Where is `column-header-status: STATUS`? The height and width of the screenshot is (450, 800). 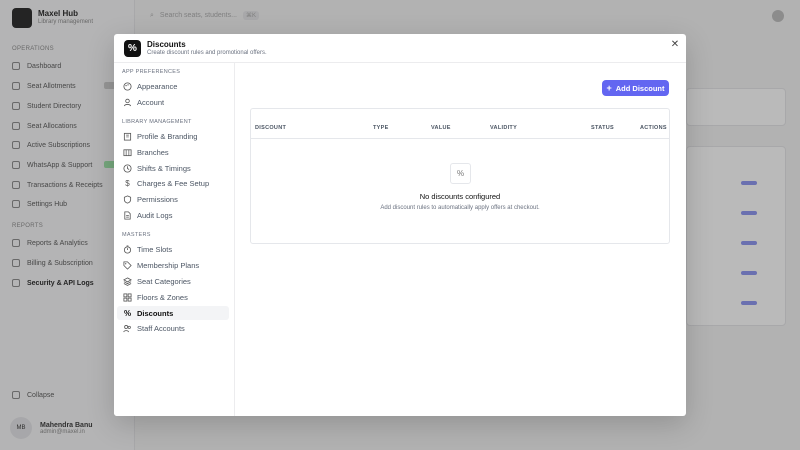 column-header-status: STATUS is located at coordinates (602, 128).